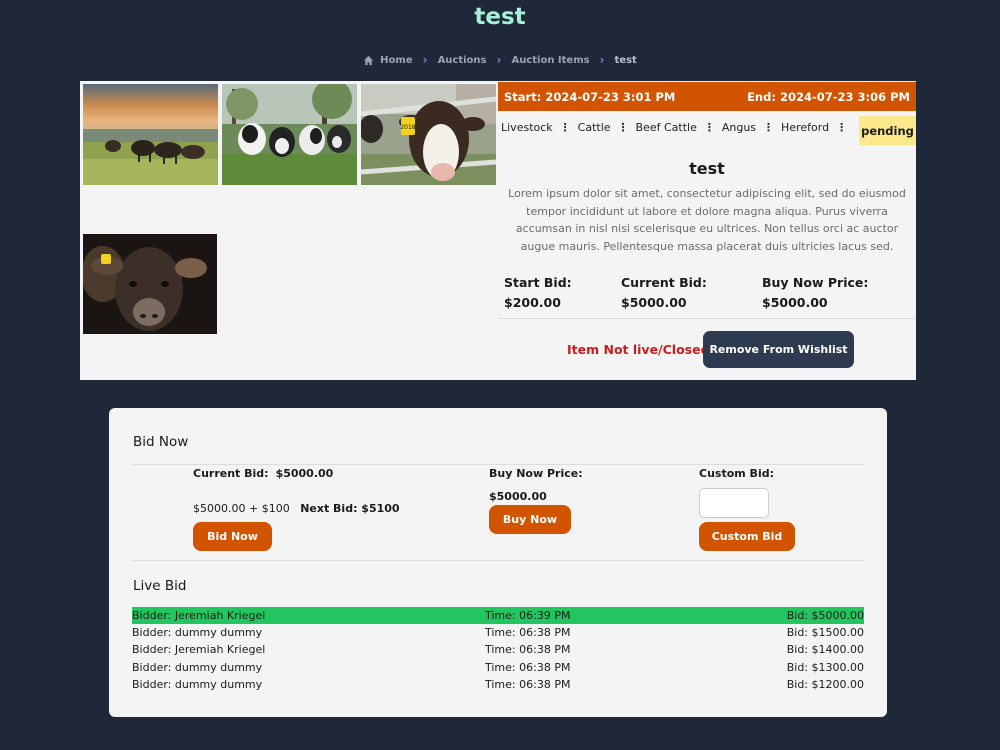 Image resolution: width=1000 pixels, height=750 pixels. Describe the element at coordinates (527, 127) in the screenshot. I see `category-livestock: Livestock` at that location.